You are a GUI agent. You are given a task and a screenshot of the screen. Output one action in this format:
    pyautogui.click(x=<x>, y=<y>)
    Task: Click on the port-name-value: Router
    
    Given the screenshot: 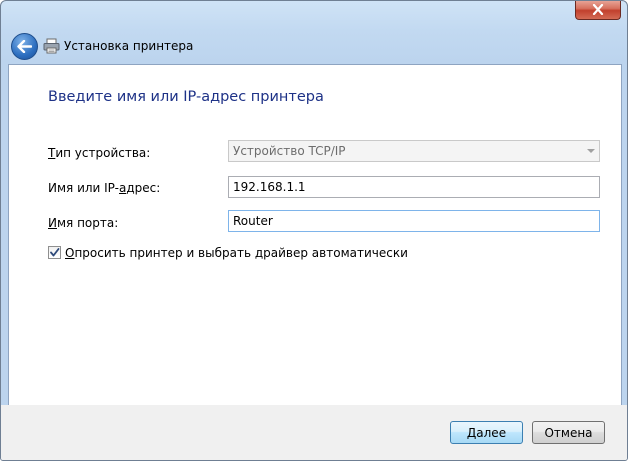 What is the action you would take?
    pyautogui.click(x=253, y=221)
    